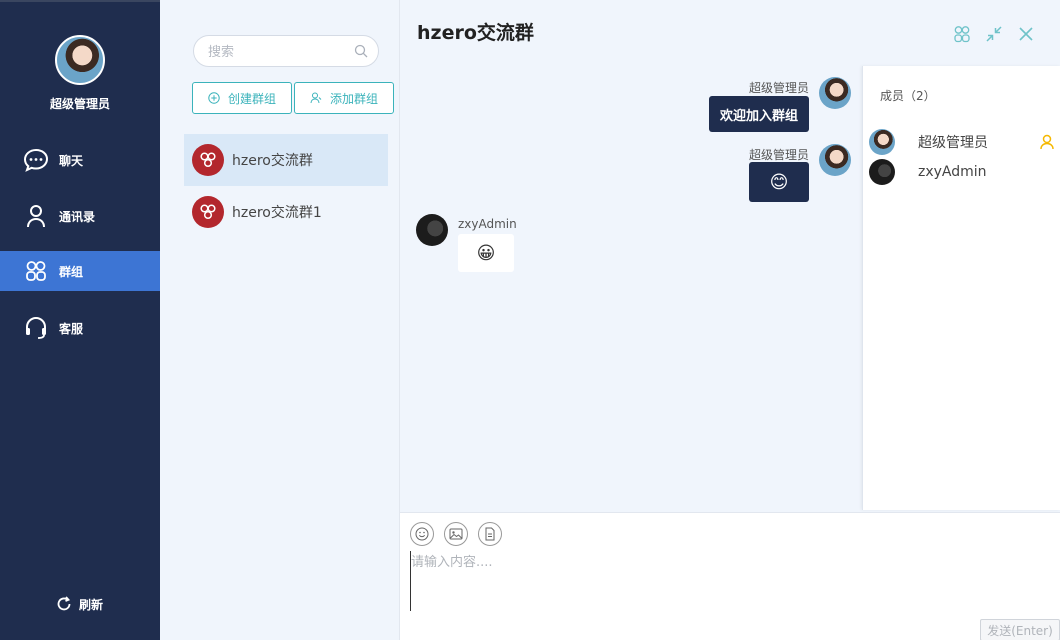 The height and width of the screenshot is (640, 1060). I want to click on sidebar-item-groups: 群组, so click(80, 271).